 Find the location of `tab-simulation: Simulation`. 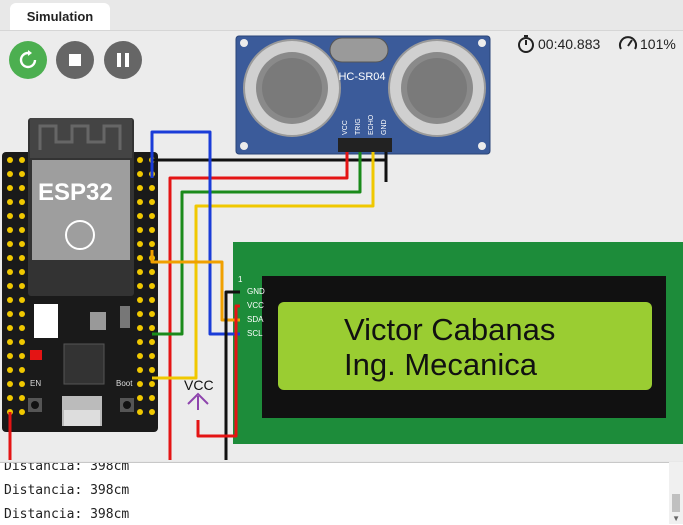

tab-simulation: Simulation is located at coordinates (60, 16).